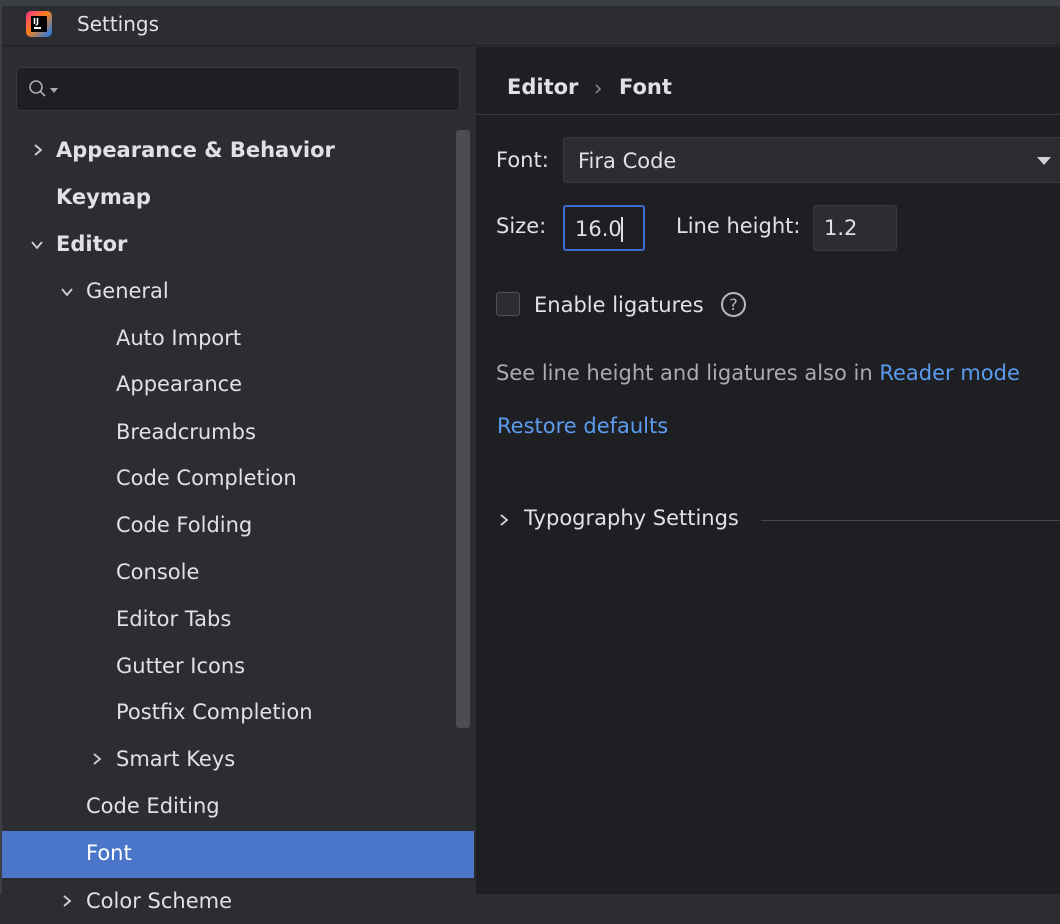 The height and width of the screenshot is (924, 1060). Describe the element at coordinates (157, 572) in the screenshot. I see `sidebar-item-console: Console` at that location.